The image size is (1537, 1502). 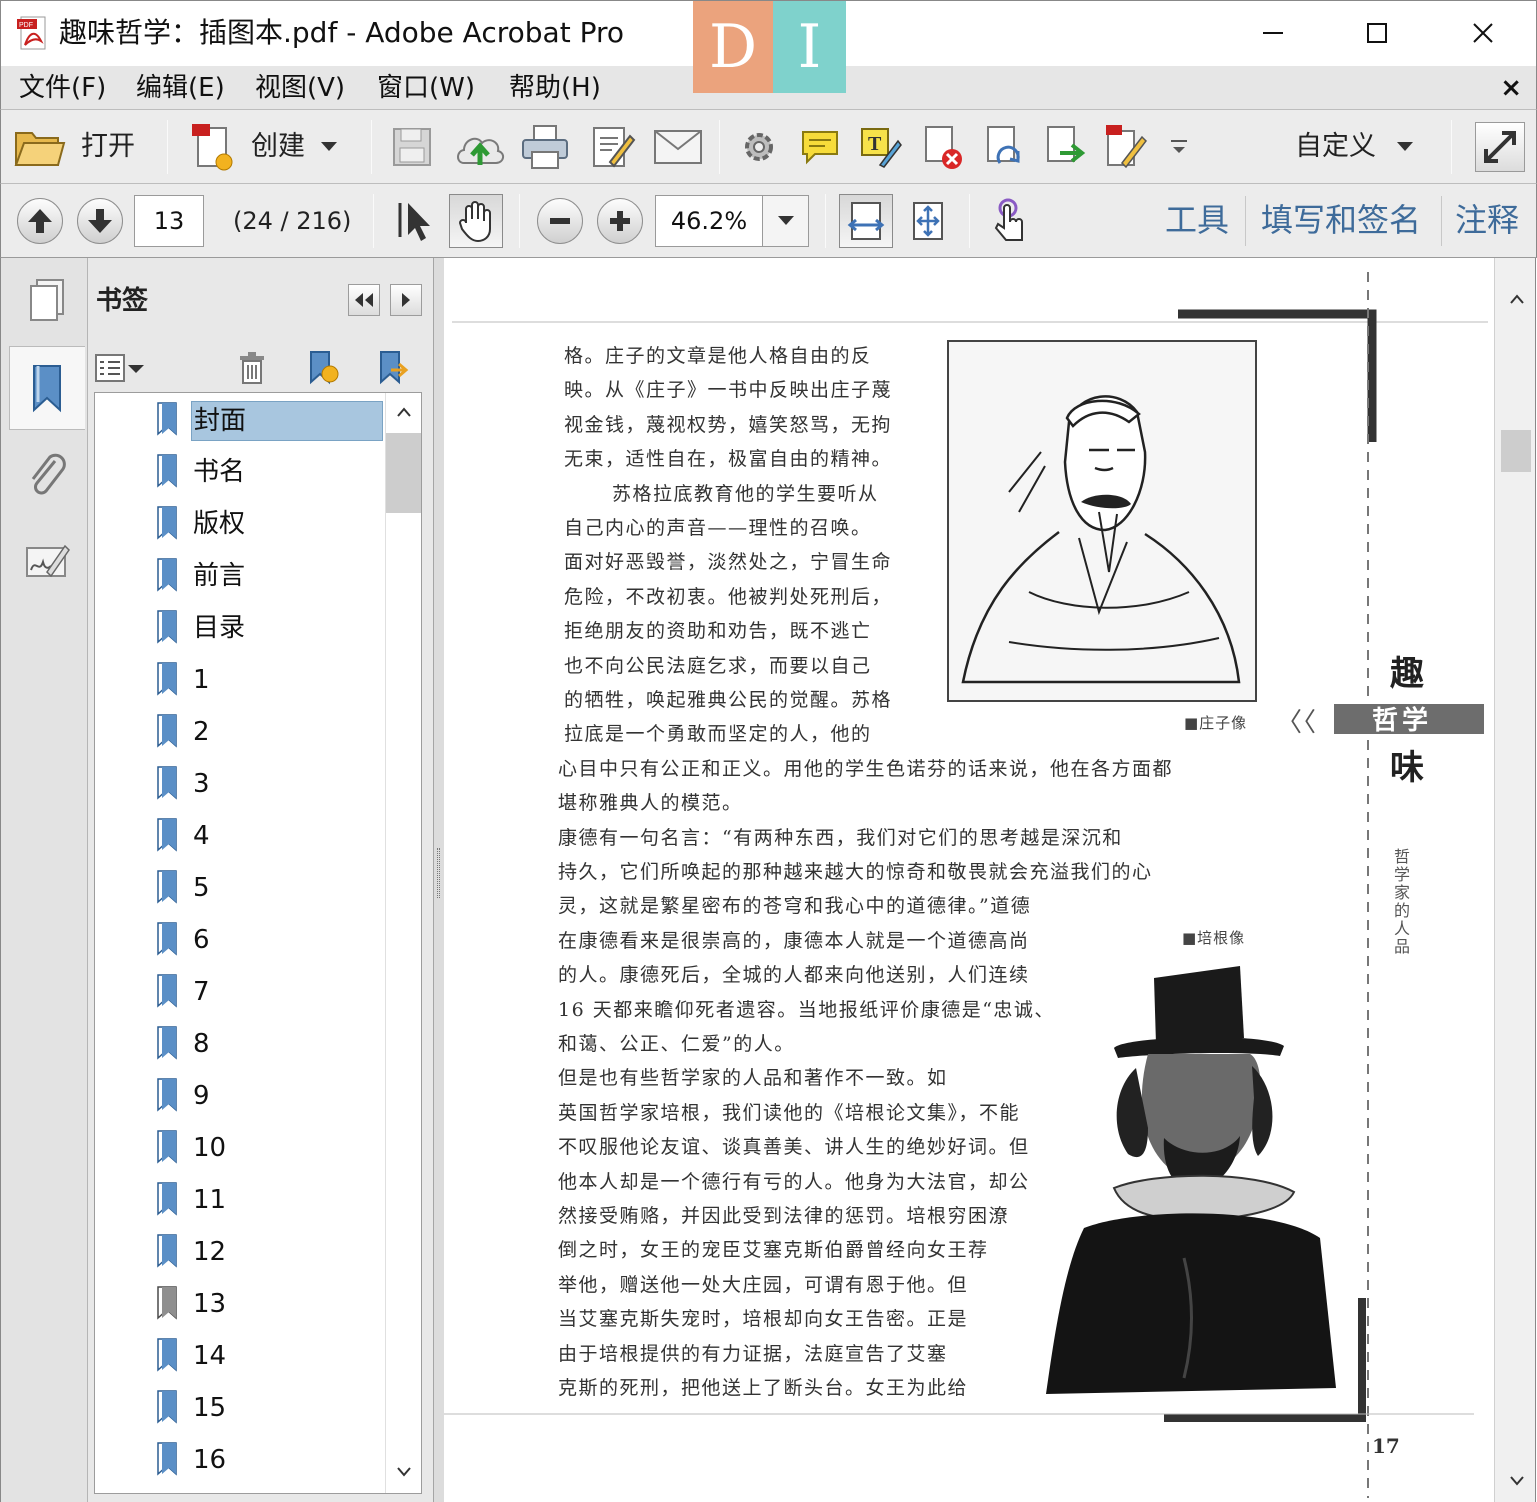 I want to click on attachments-button, so click(x=47, y=474).